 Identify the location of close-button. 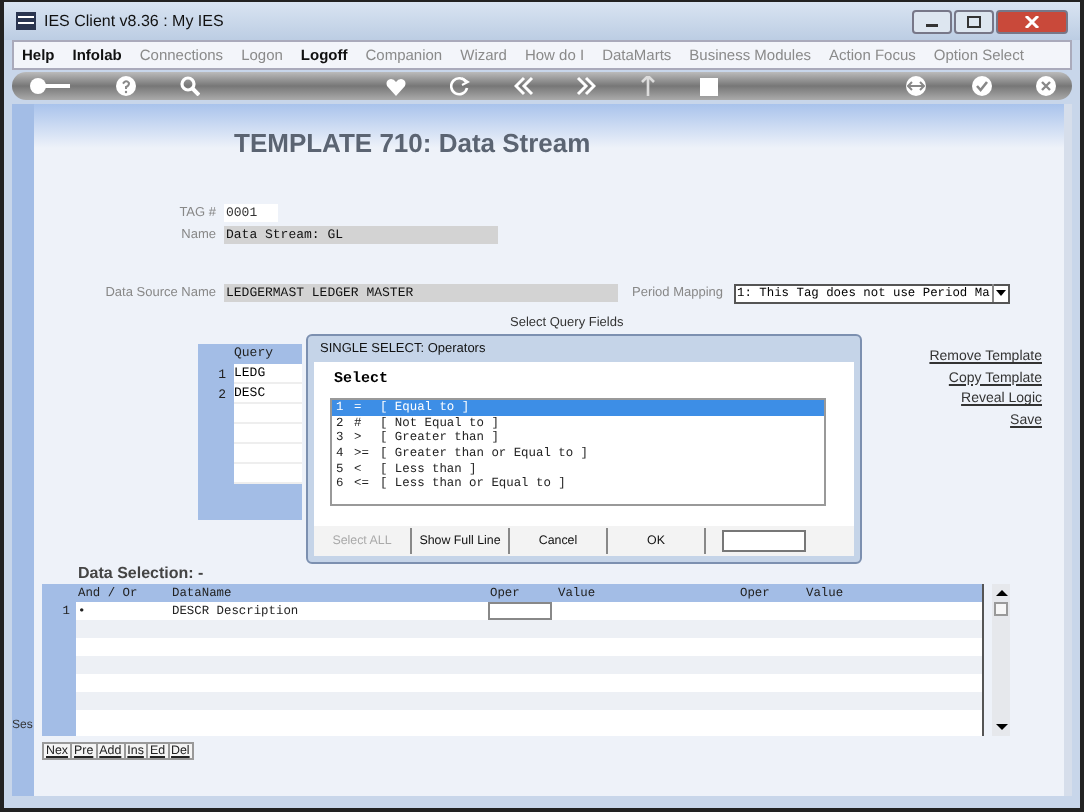
(1032, 21).